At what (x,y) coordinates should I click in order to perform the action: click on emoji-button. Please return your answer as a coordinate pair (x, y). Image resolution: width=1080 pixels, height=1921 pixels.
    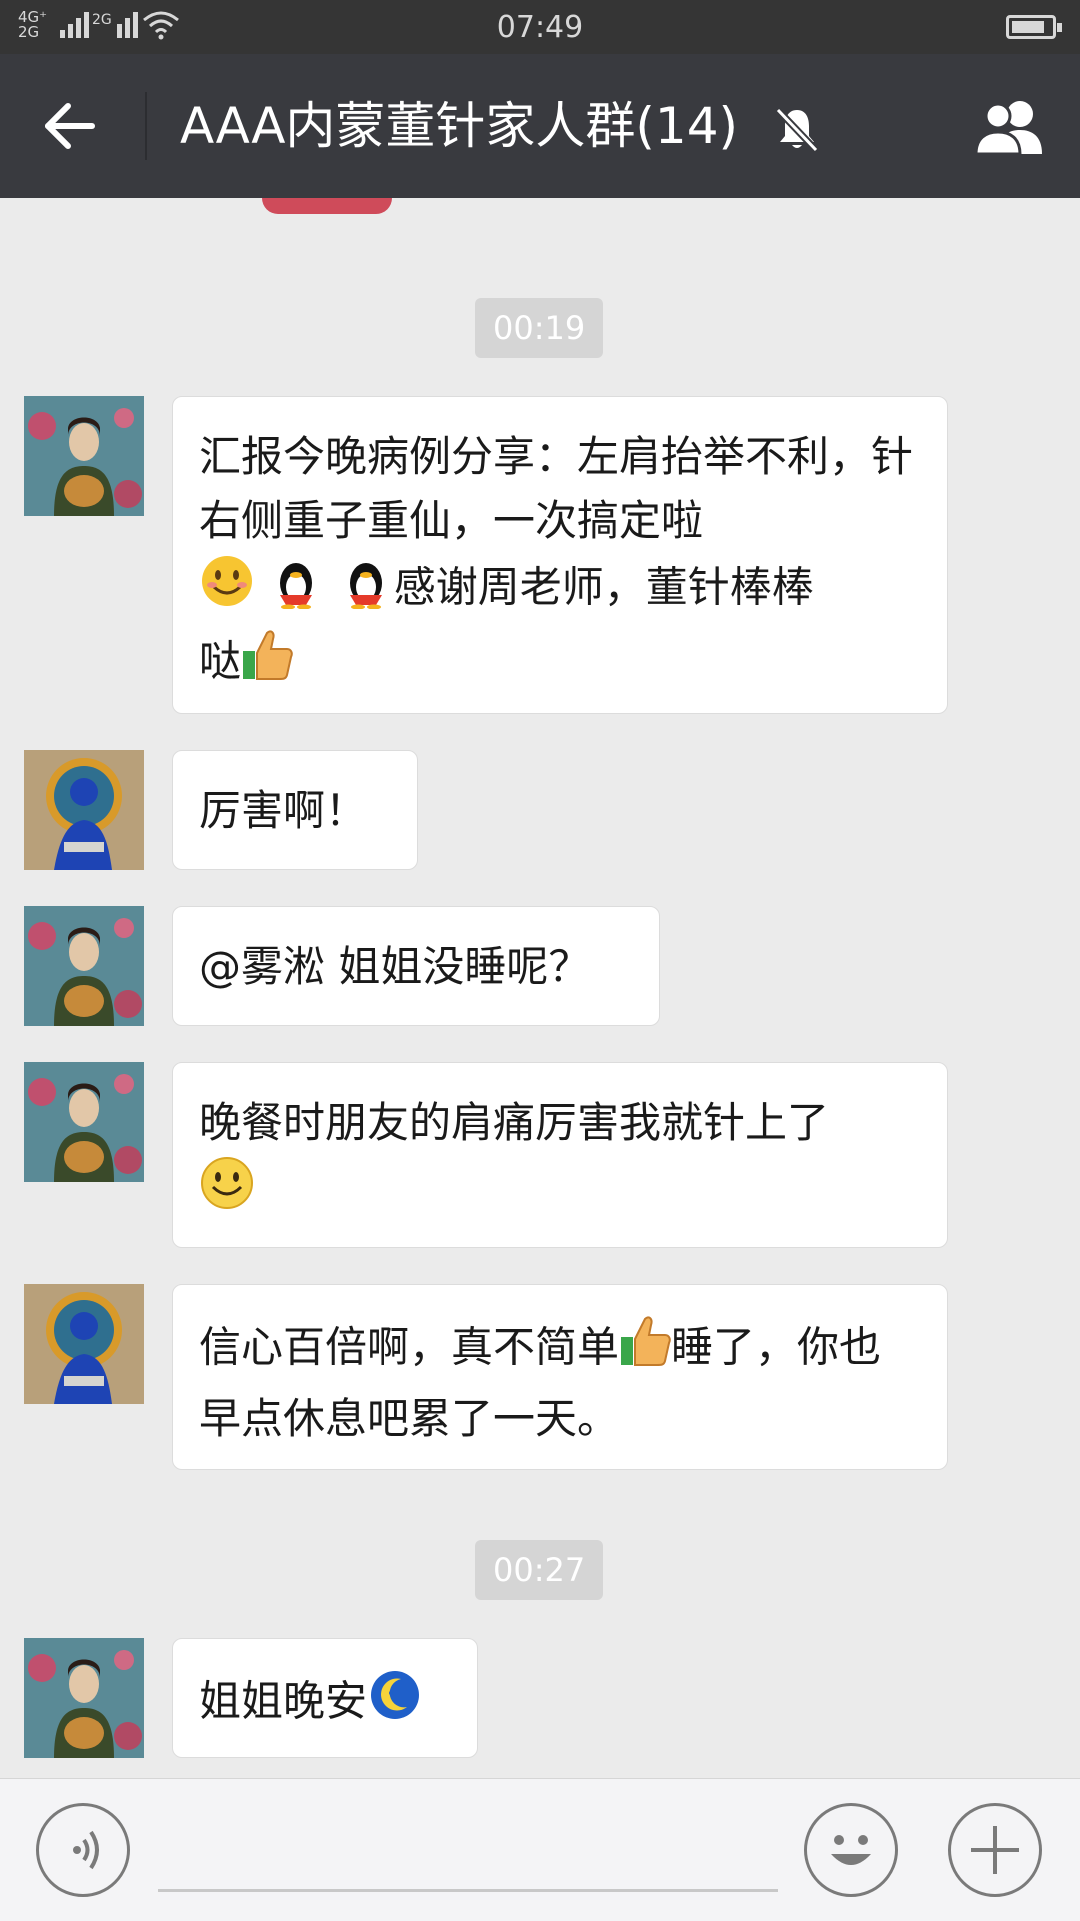
    Looking at the image, I should click on (851, 1850).